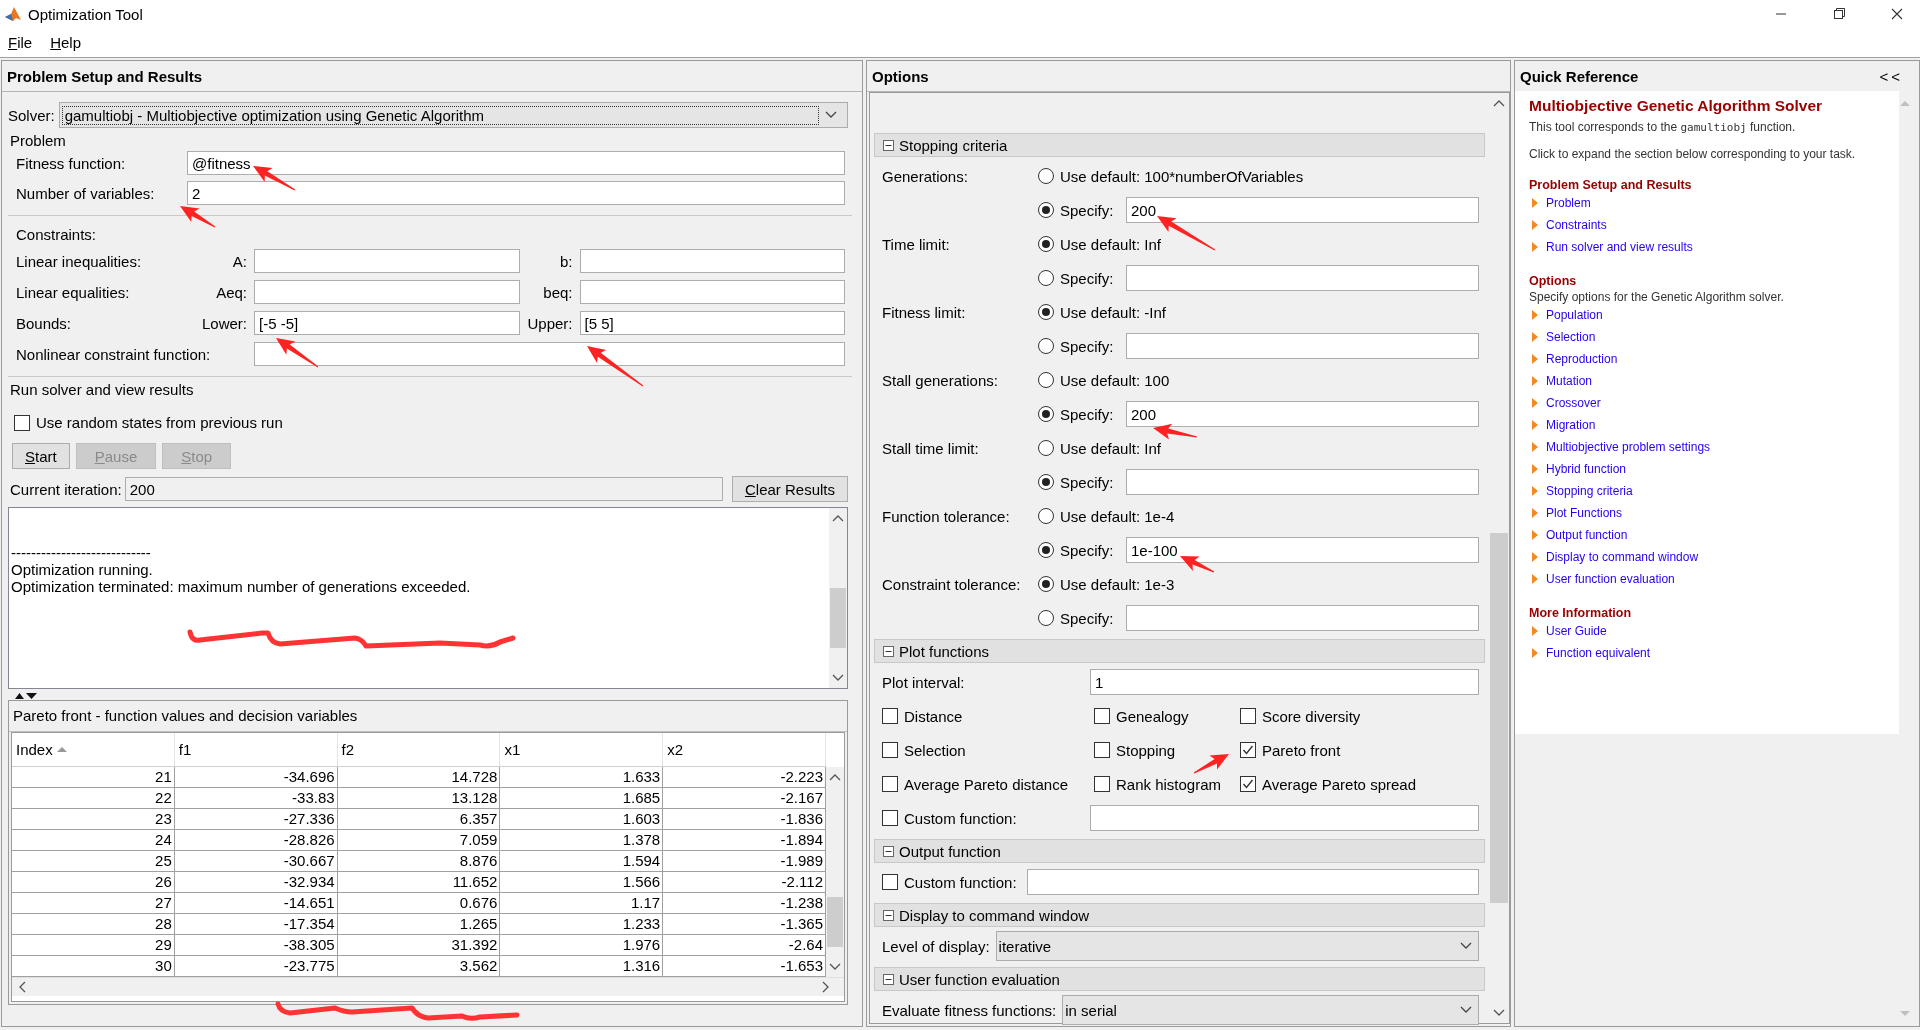 This screenshot has width=1920, height=1030. I want to click on splitter-arrows-icon, so click(26, 696).